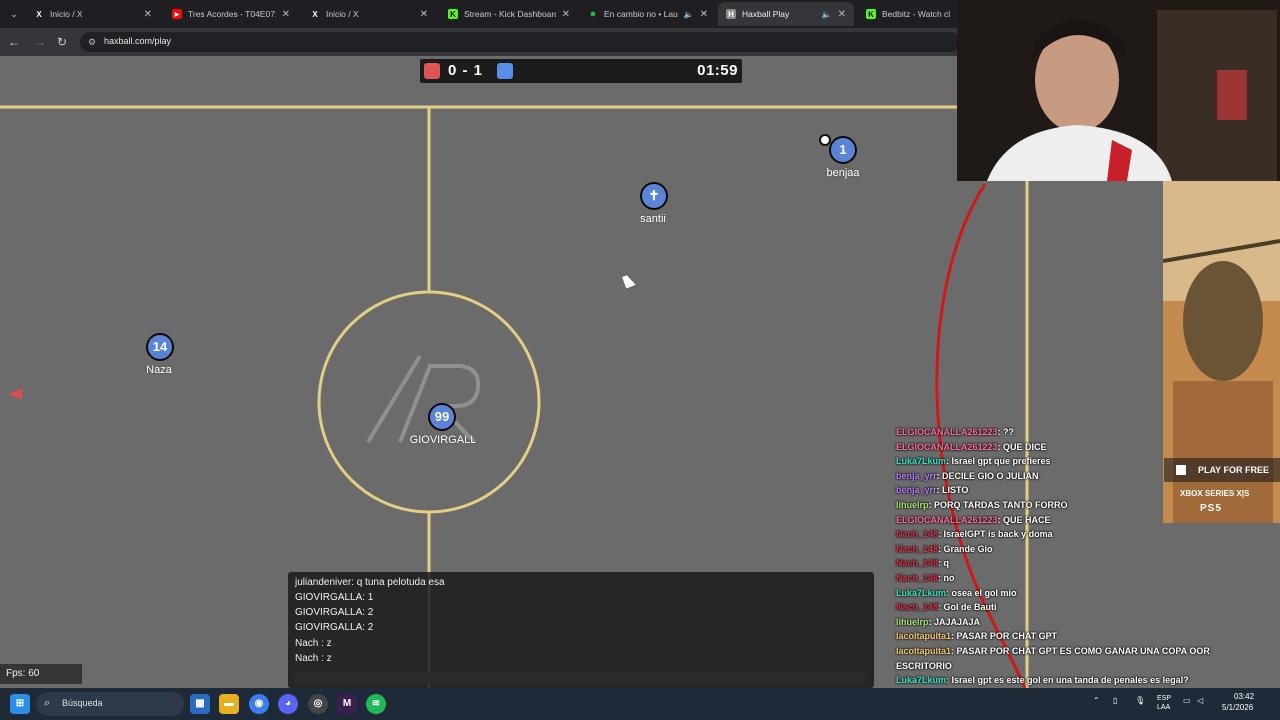  Describe the element at coordinates (954, 621) in the screenshot. I see `chat-text: : JAJAJAJA` at that location.